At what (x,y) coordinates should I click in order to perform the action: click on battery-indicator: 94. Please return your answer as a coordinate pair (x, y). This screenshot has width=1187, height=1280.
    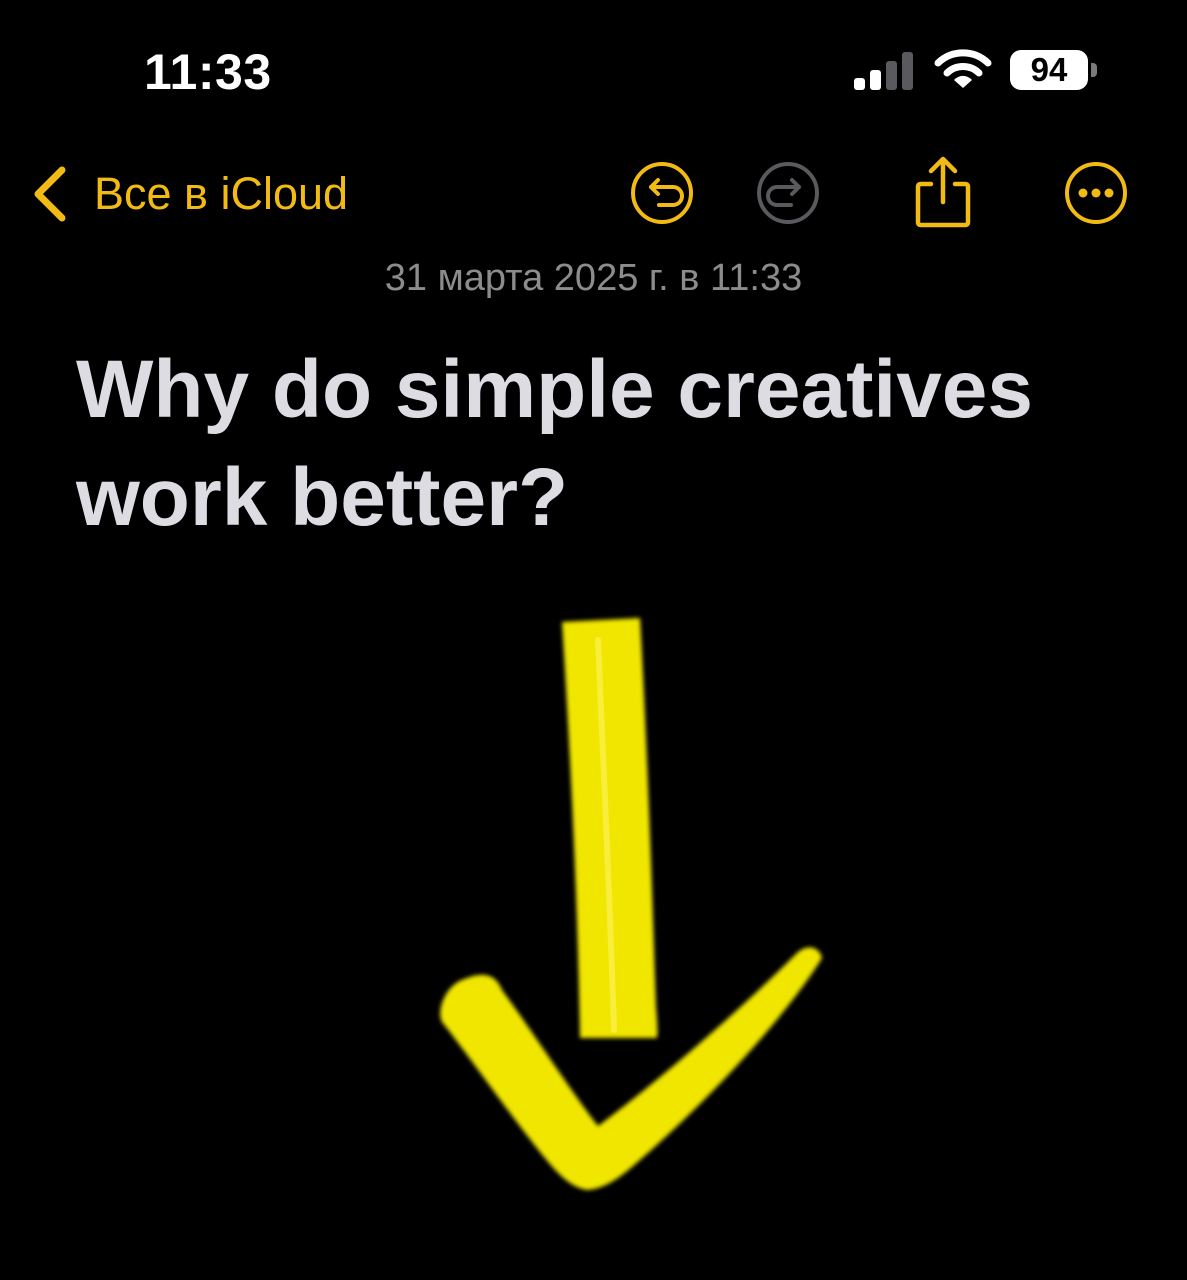
    Looking at the image, I should click on (1055, 70).